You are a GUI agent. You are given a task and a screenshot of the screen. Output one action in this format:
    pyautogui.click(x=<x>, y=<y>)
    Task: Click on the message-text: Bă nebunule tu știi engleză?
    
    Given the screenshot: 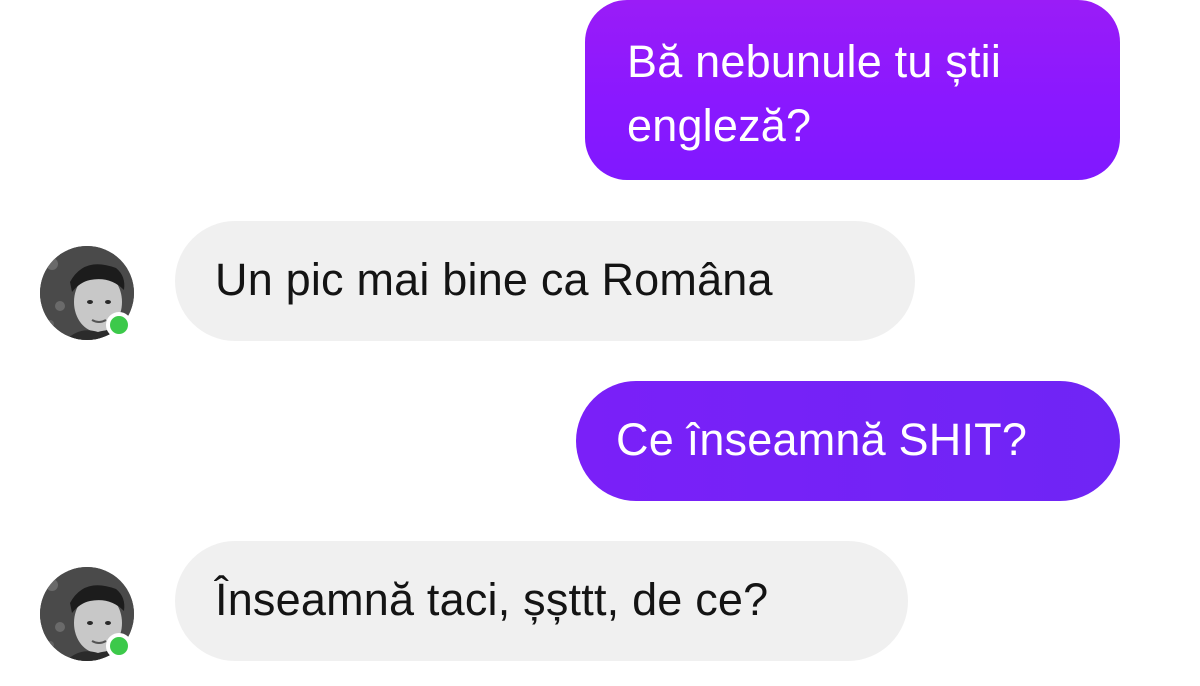 What is the action you would take?
    pyautogui.click(x=814, y=93)
    